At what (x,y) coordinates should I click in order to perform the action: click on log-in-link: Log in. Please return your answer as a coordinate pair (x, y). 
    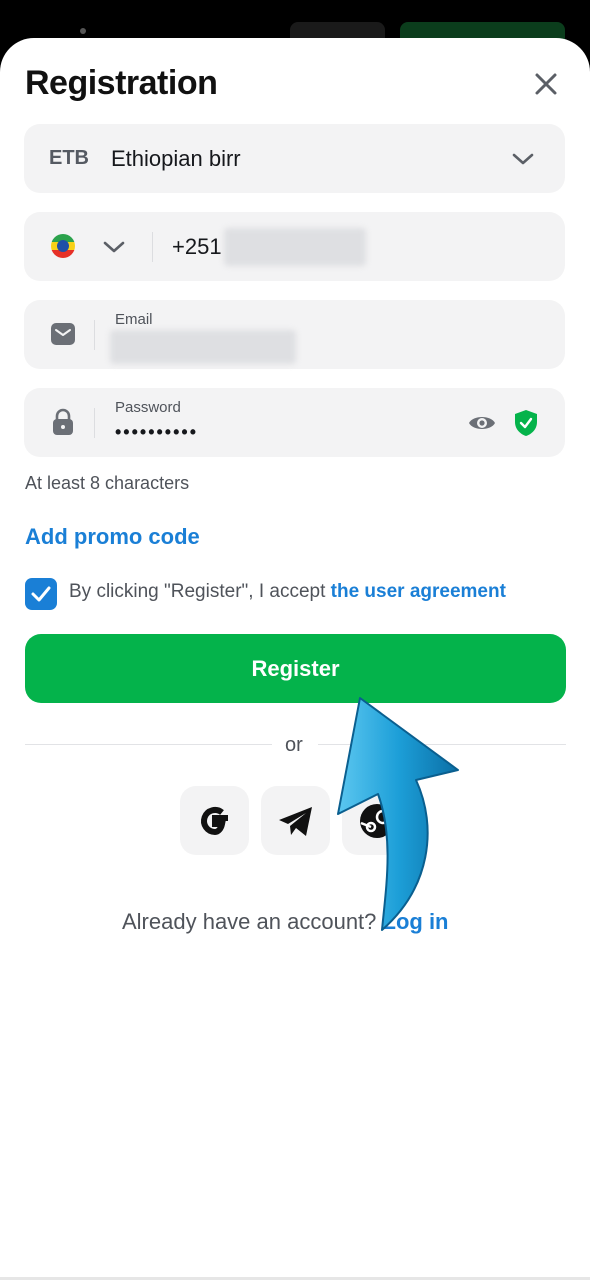
    Looking at the image, I should click on (416, 921).